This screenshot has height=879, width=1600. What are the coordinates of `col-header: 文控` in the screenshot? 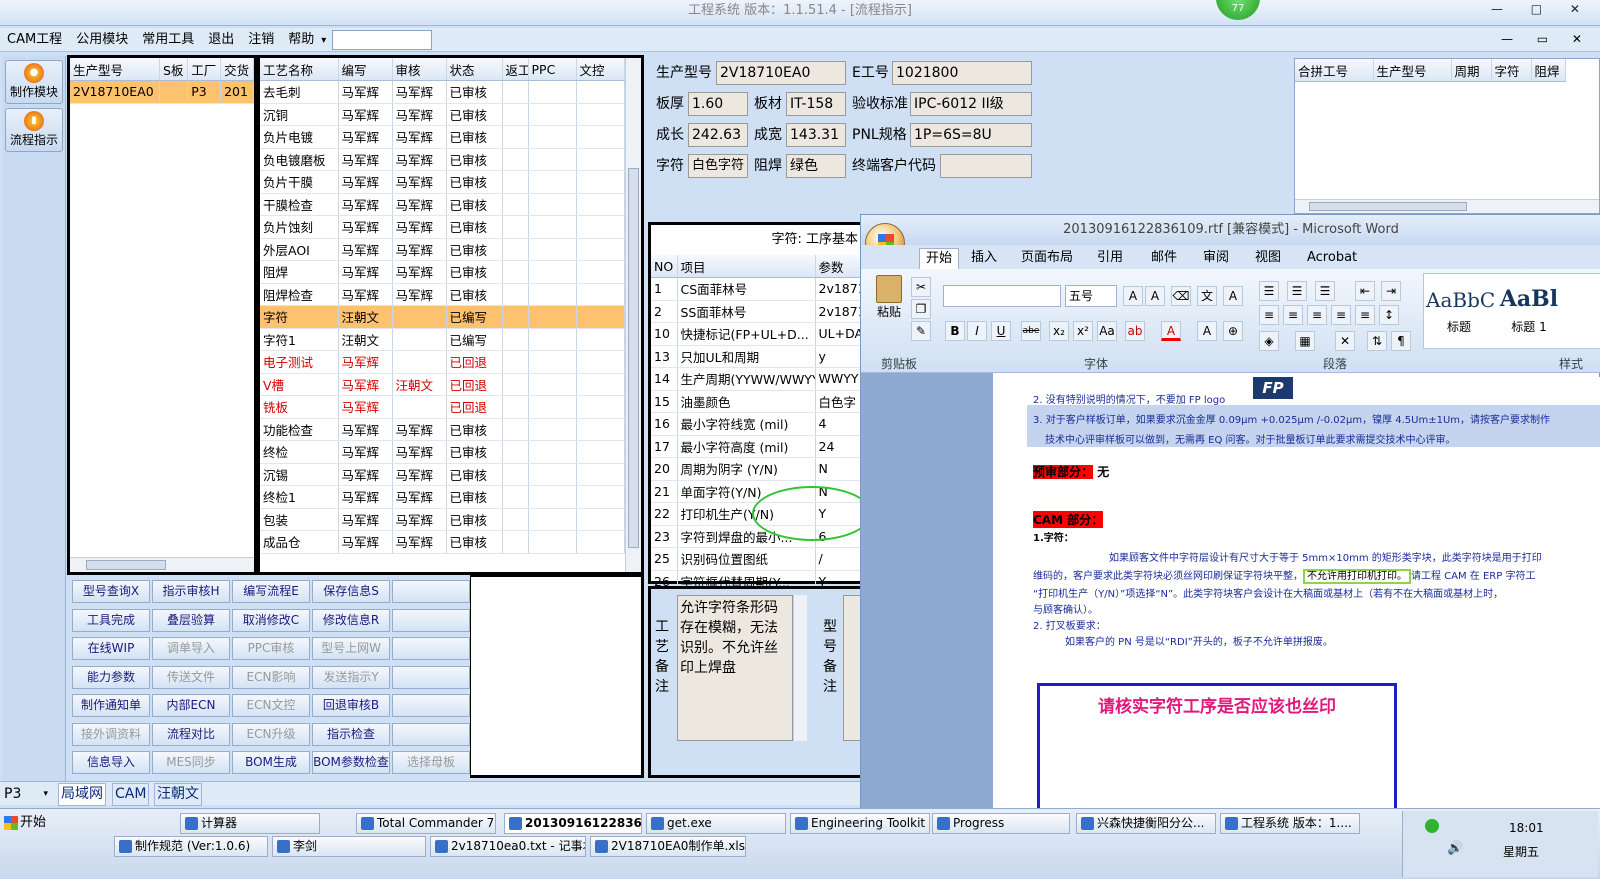 It's located at (600, 69).